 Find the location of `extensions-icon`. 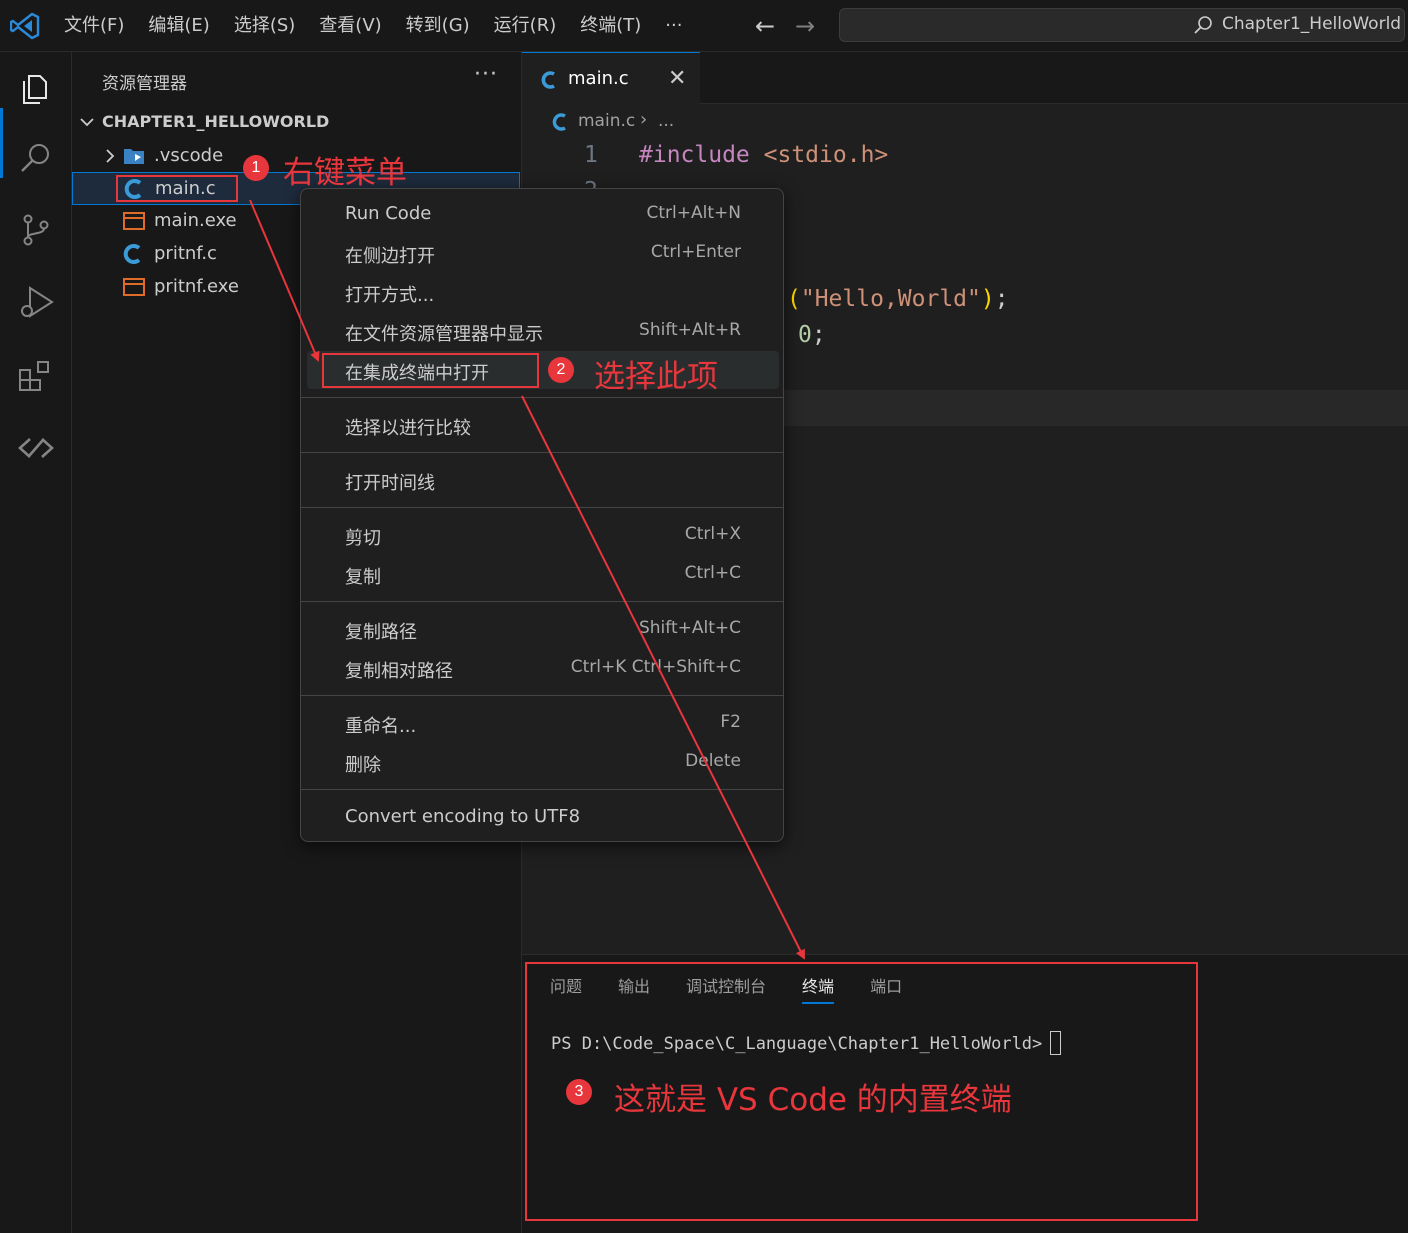

extensions-icon is located at coordinates (36, 376).